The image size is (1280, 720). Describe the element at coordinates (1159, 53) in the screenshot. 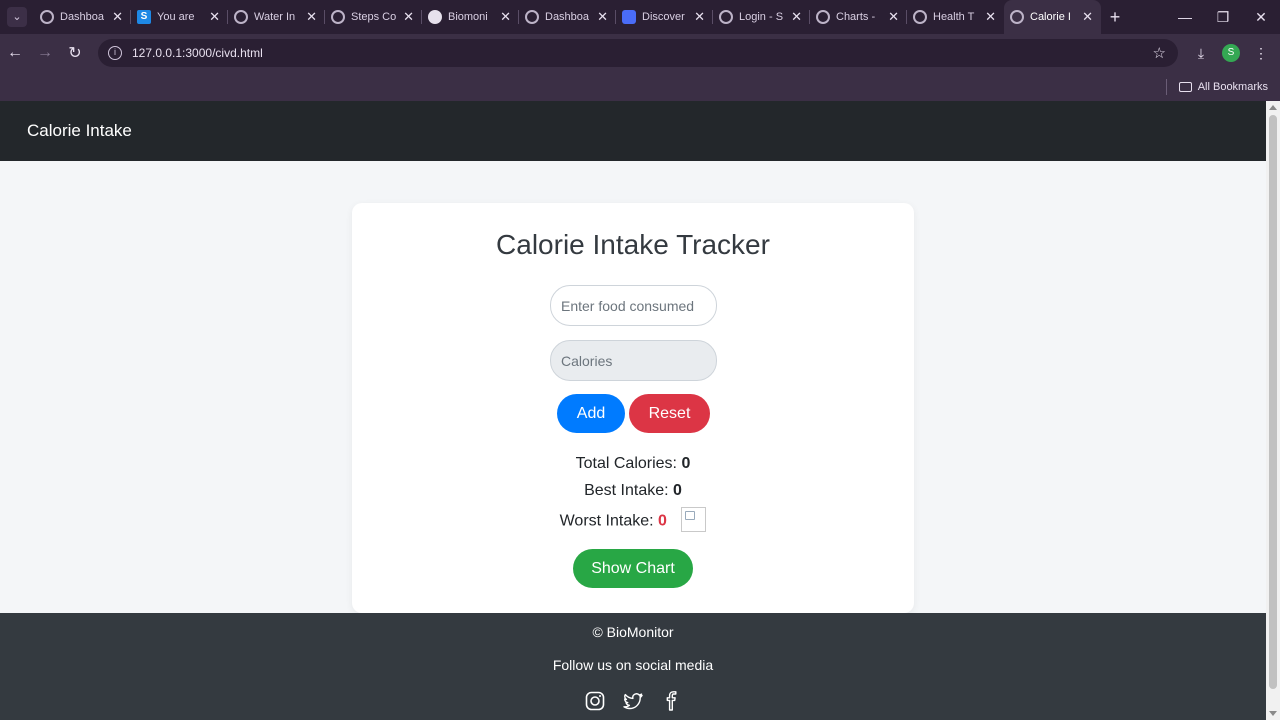

I see `bookmark-star-icon: ☆` at that location.